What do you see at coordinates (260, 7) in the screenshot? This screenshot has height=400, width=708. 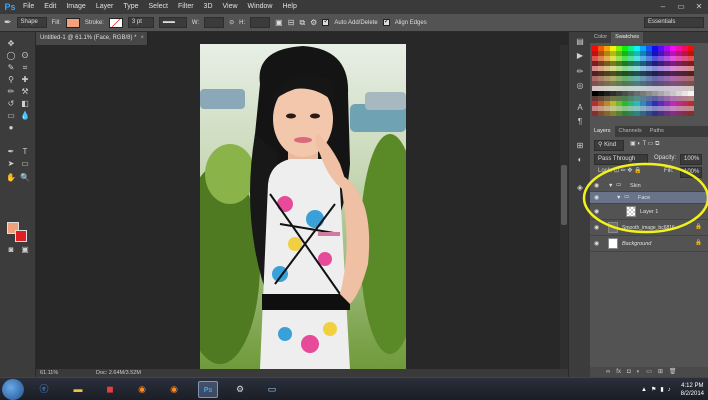 I see `menu-window: Window` at bounding box center [260, 7].